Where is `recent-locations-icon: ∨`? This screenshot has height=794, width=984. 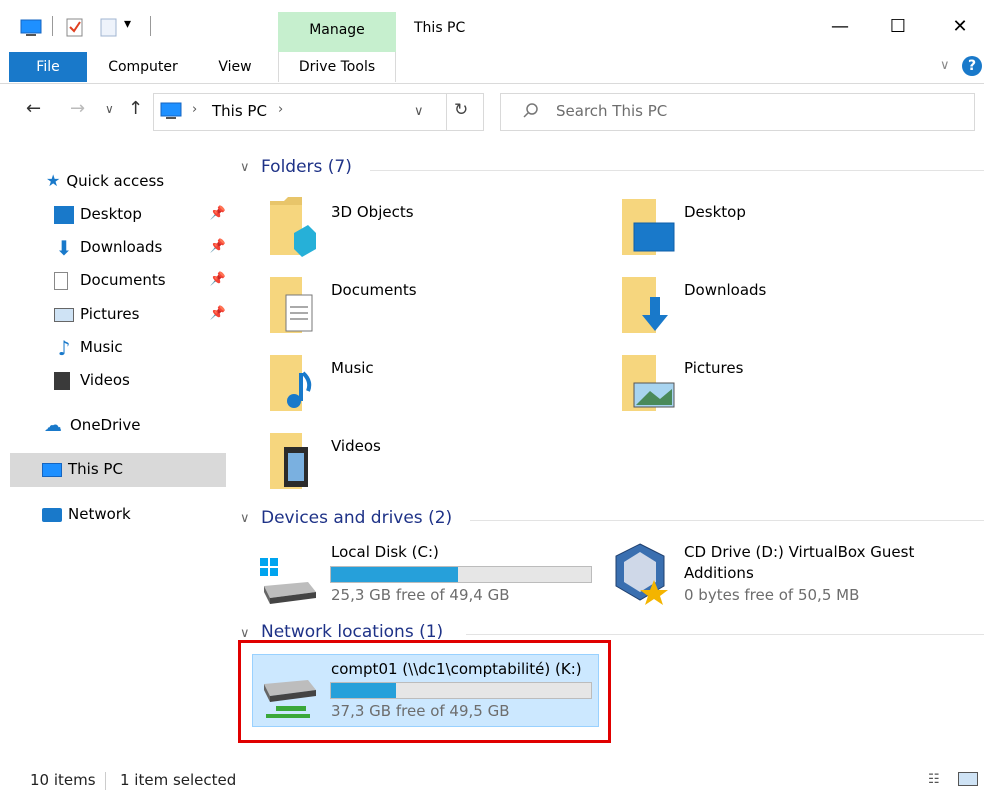
recent-locations-icon: ∨ is located at coordinates (109, 109).